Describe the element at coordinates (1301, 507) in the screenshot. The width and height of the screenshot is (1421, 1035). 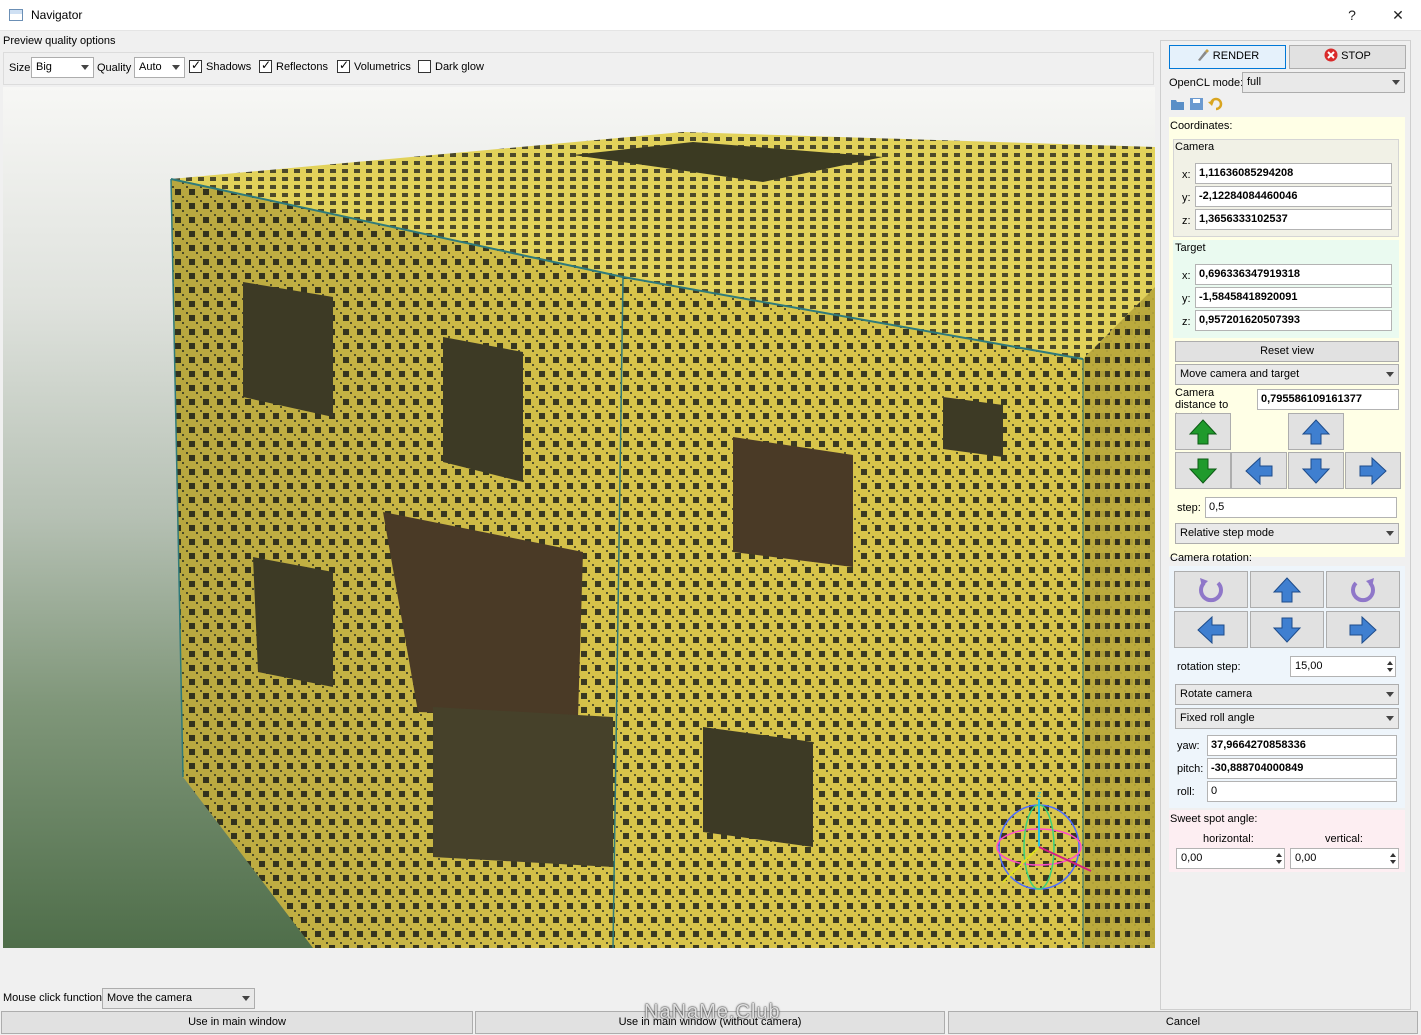
I see `step-input: 0,5` at that location.